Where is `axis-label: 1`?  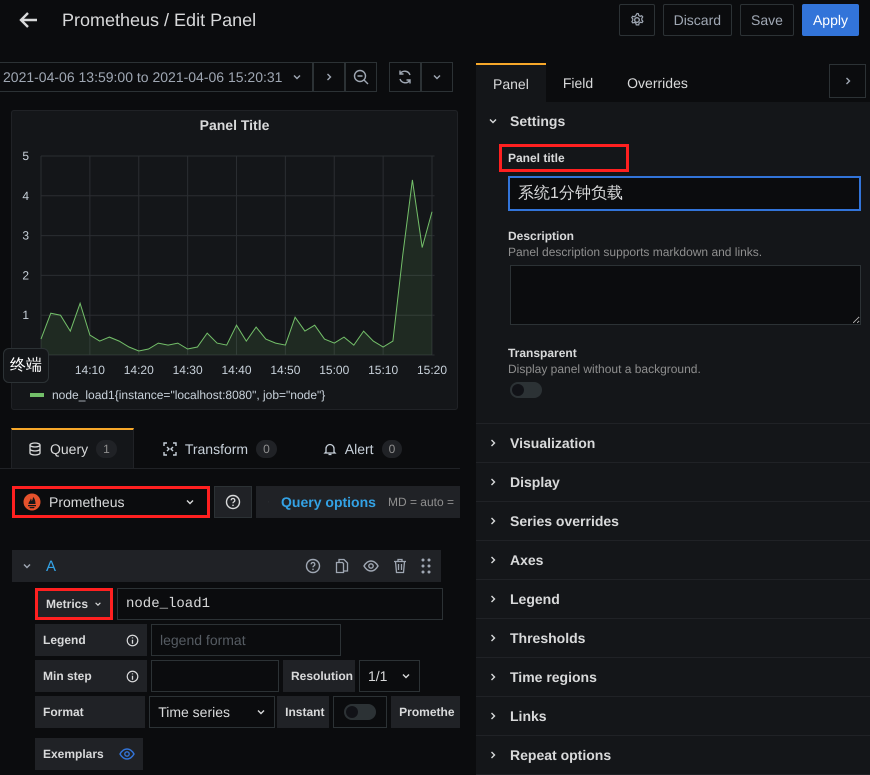 axis-label: 1 is located at coordinates (25, 315).